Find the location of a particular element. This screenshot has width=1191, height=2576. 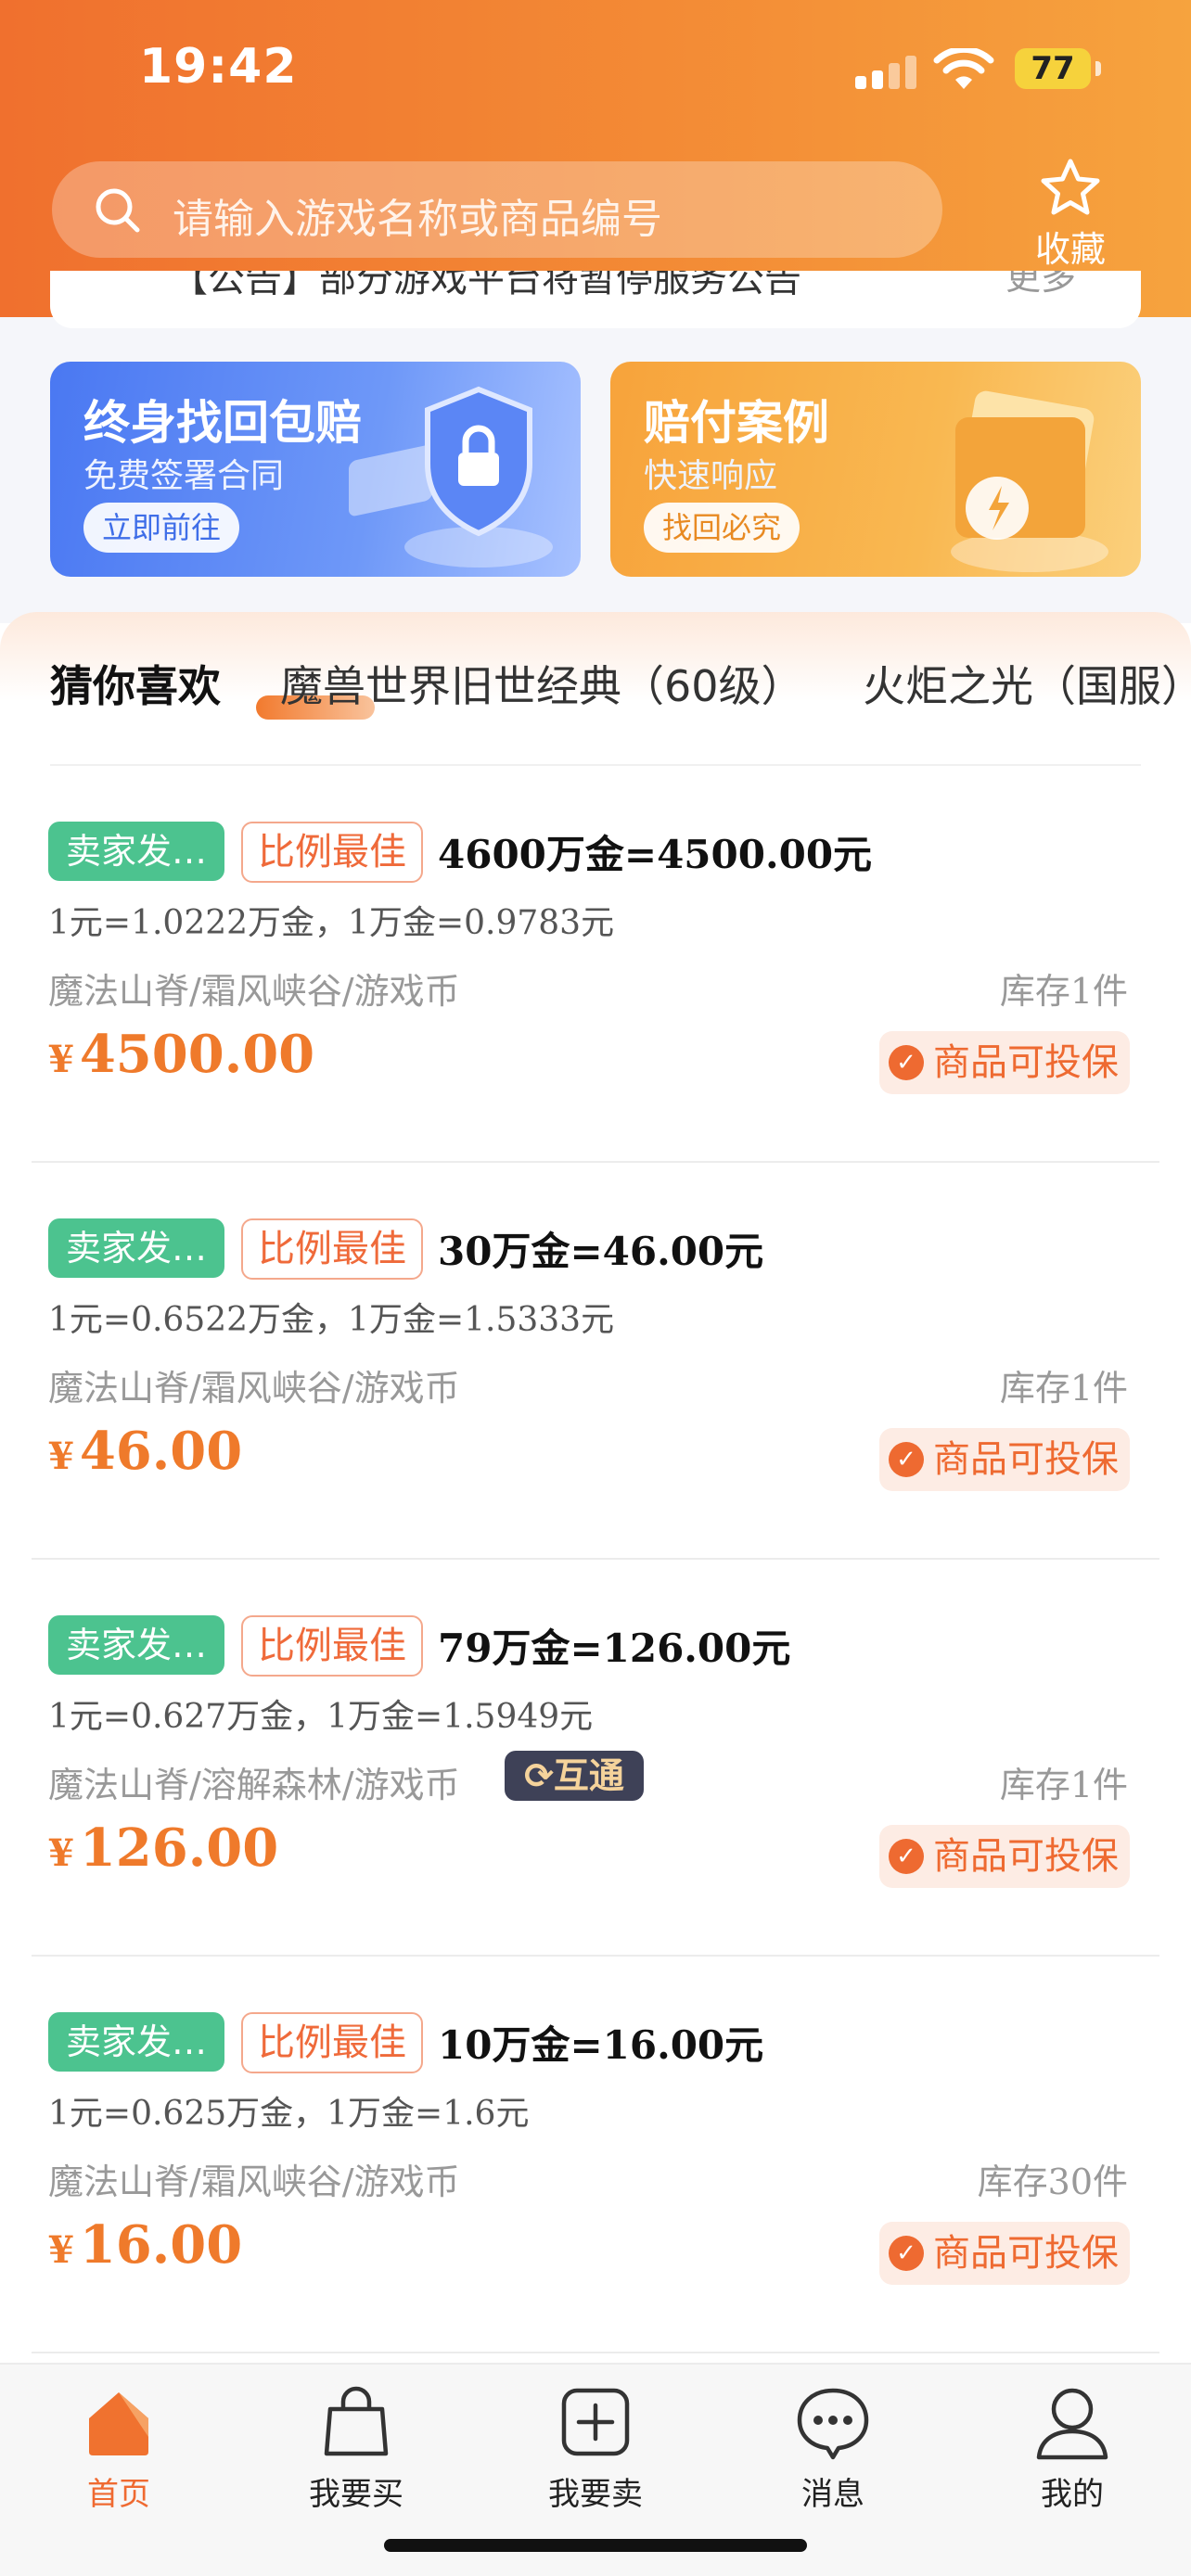

battery-indicator: 77 is located at coordinates (1053, 68).